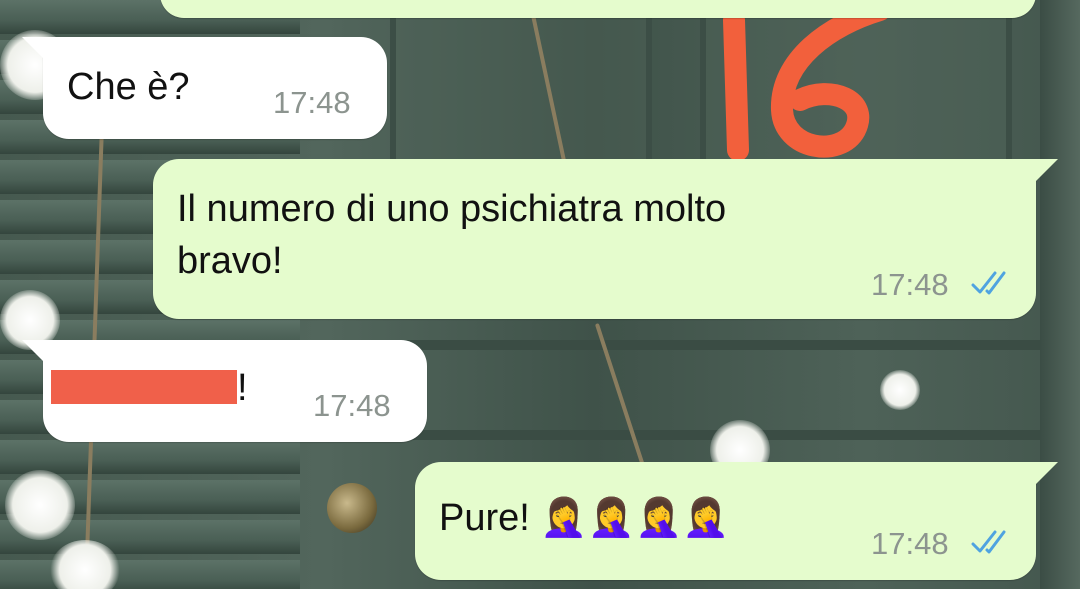 This screenshot has height=589, width=1080. I want to click on message-text: Il numero di uno psichiatra molto bravo!, so click(452, 235).